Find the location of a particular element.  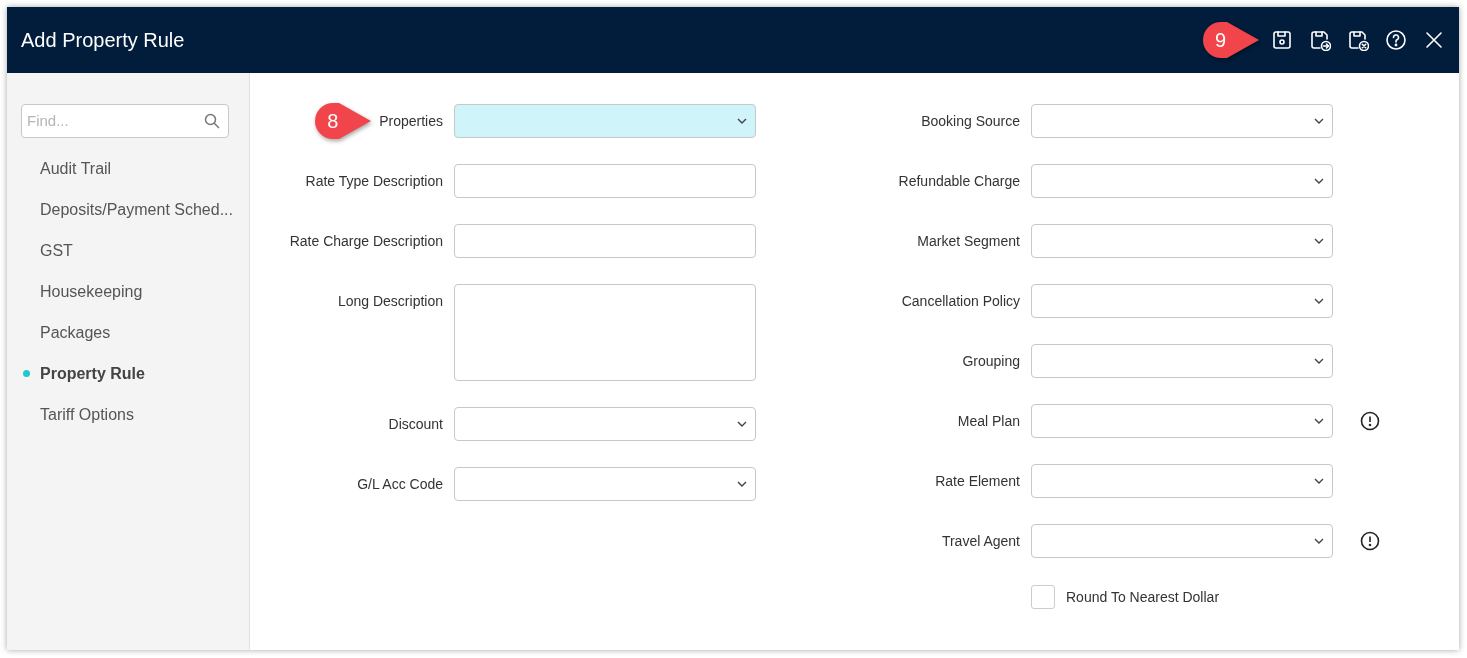

field-label: Travel Agent is located at coordinates (980, 541).